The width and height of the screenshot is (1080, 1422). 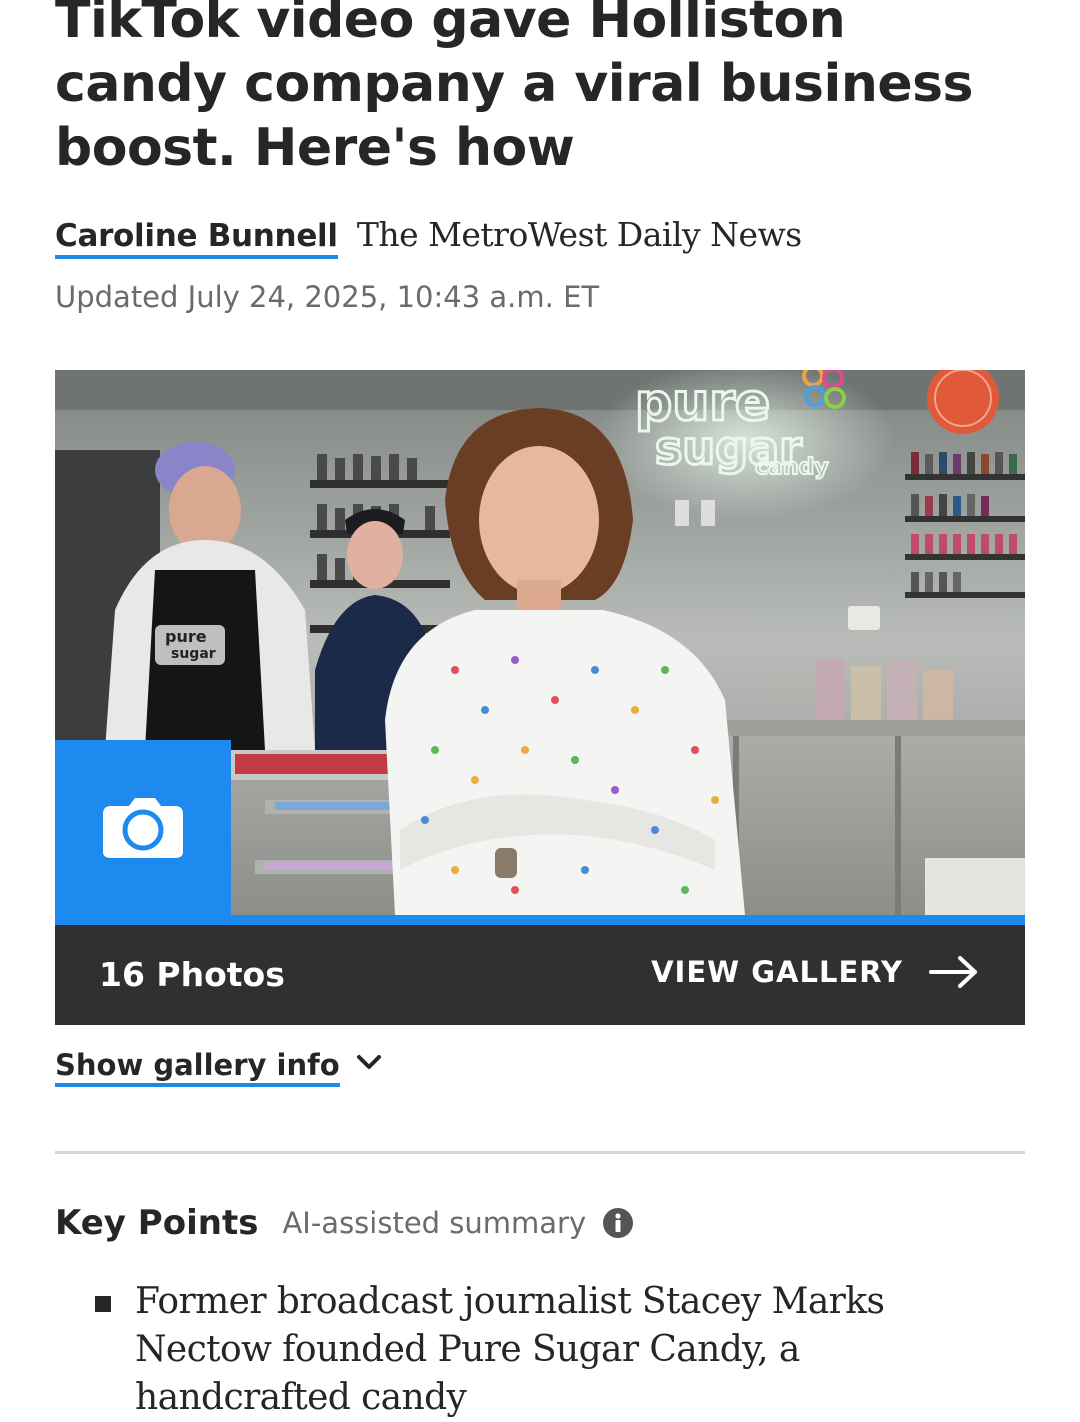 I want to click on view-gallery-label: VIEW GALLERY, so click(x=777, y=972).